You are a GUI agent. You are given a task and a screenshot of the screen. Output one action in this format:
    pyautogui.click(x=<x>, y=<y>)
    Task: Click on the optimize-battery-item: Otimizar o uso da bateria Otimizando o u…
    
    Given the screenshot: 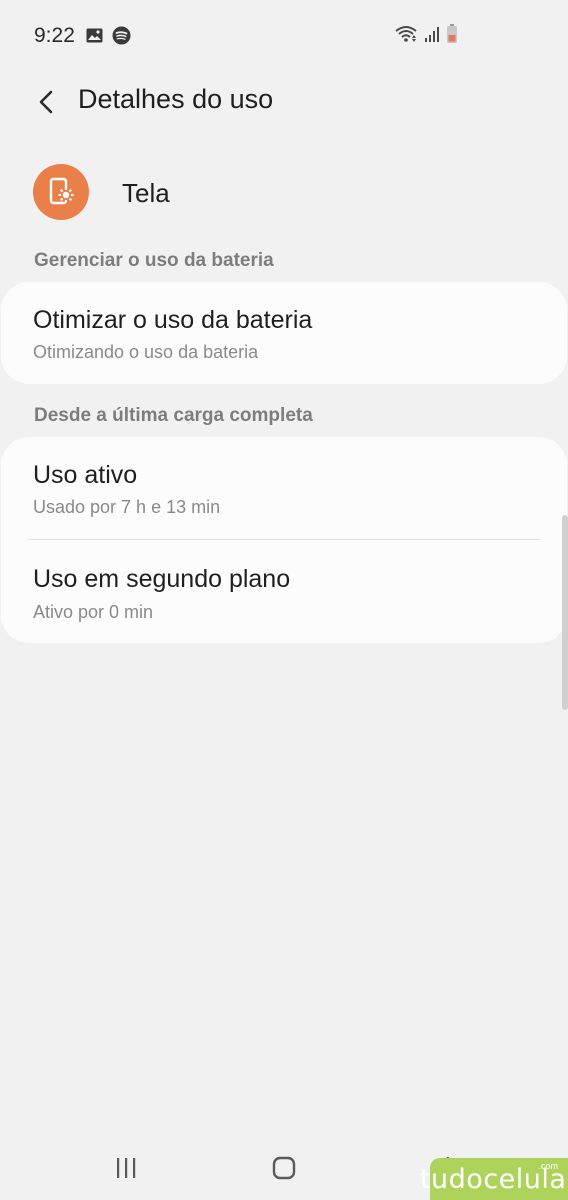 What is the action you would take?
    pyautogui.click(x=284, y=333)
    